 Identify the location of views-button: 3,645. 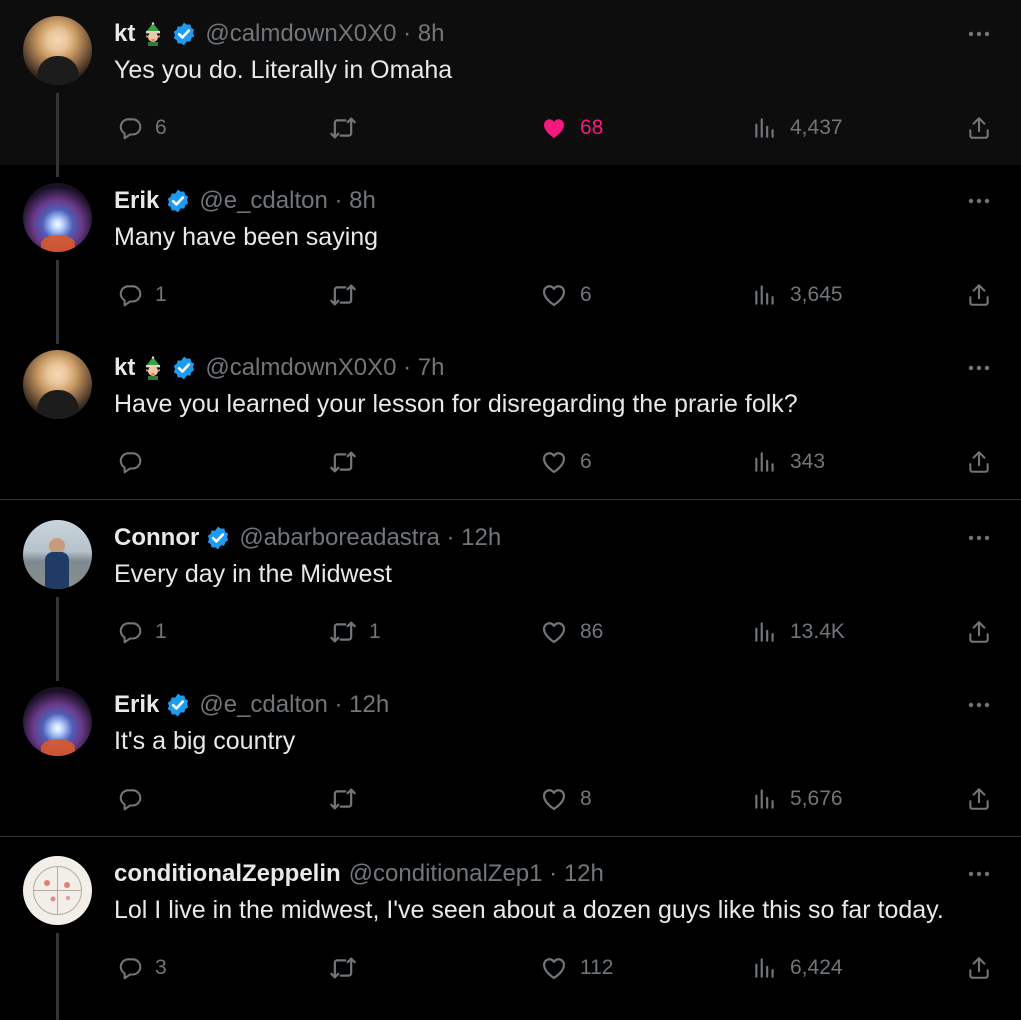
(797, 295).